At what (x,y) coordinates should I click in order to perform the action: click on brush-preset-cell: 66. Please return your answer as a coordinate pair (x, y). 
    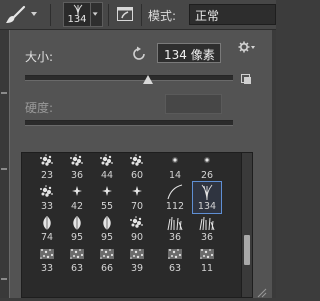
    Looking at the image, I should click on (107, 259).